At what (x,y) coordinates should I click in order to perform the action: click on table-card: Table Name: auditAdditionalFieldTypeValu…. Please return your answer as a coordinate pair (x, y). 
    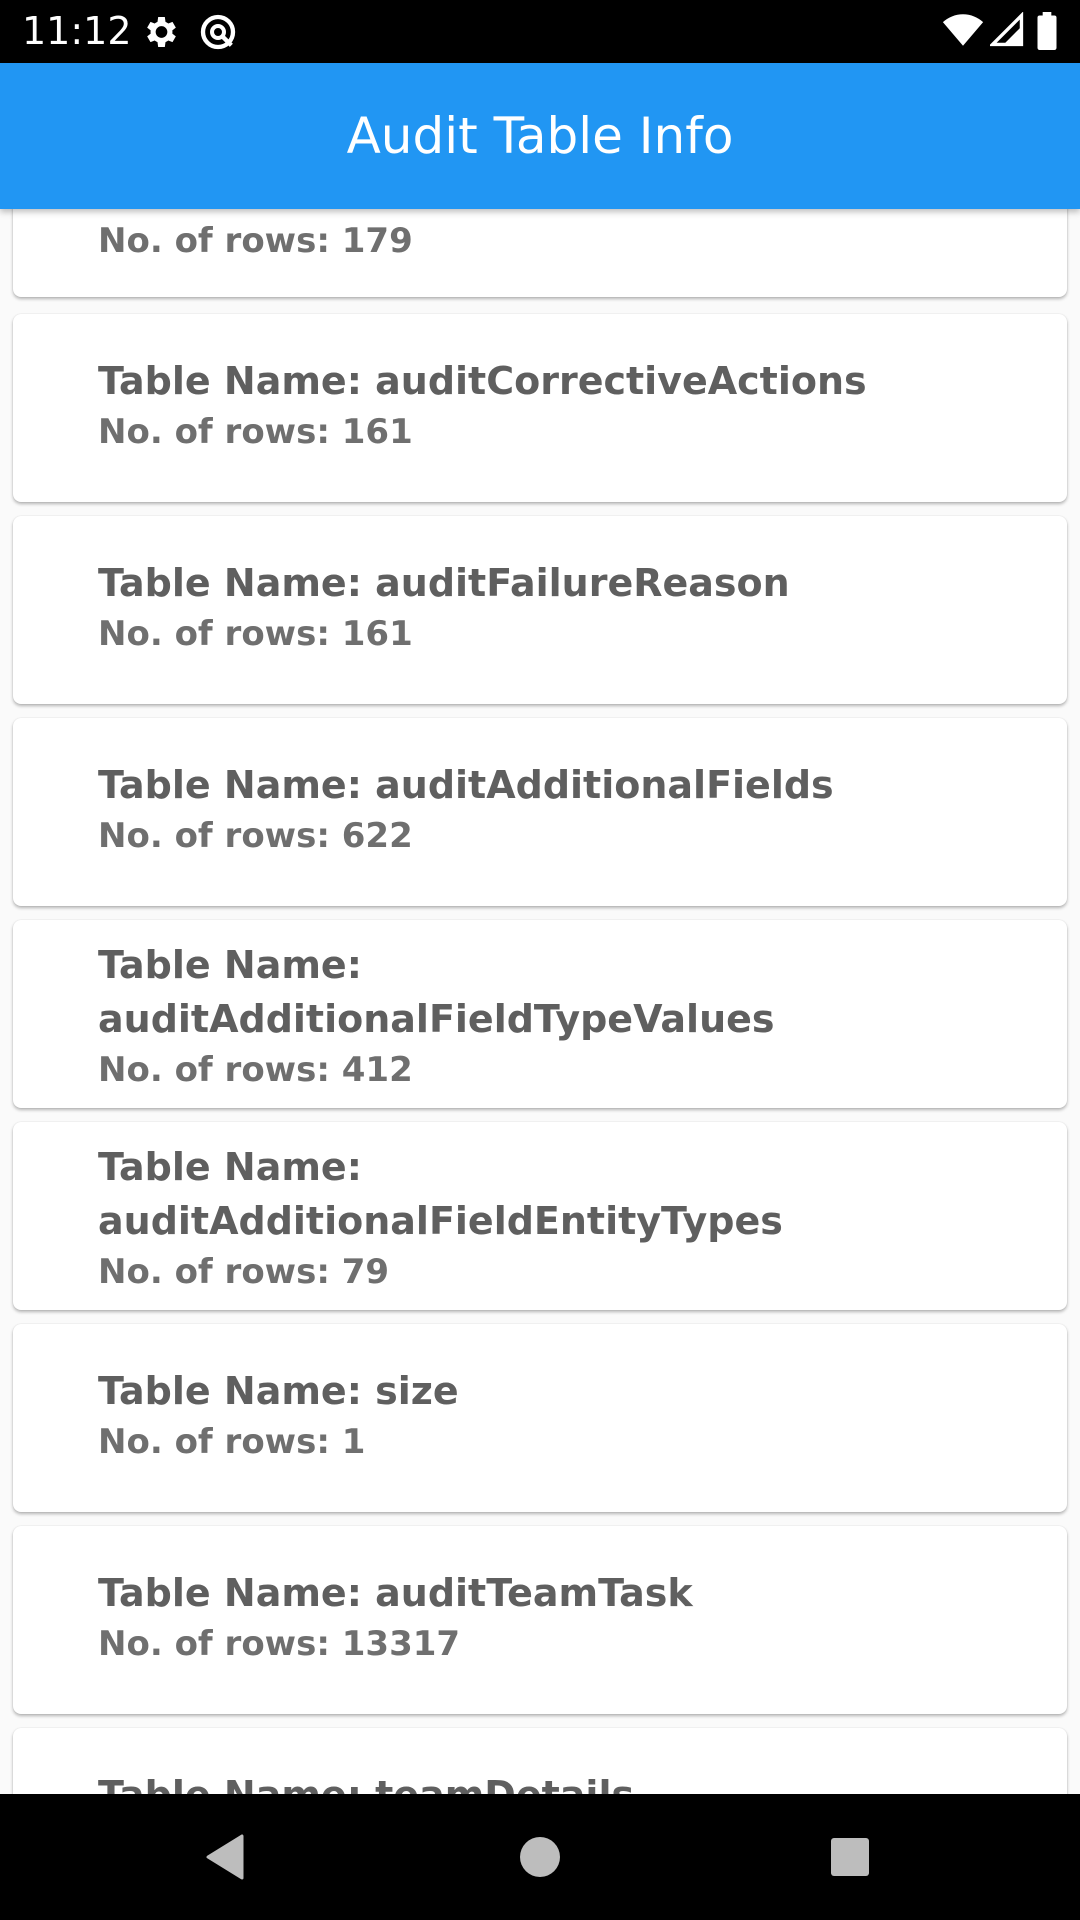
    Looking at the image, I should click on (540, 1014).